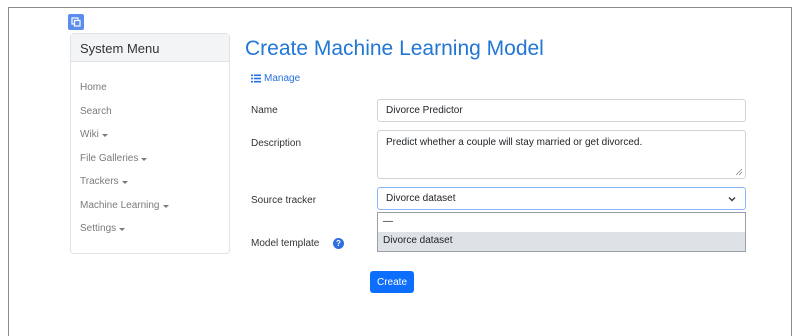 The image size is (800, 336). Describe the element at coordinates (154, 234) in the screenshot. I see `menu-item-settings: Settings` at that location.